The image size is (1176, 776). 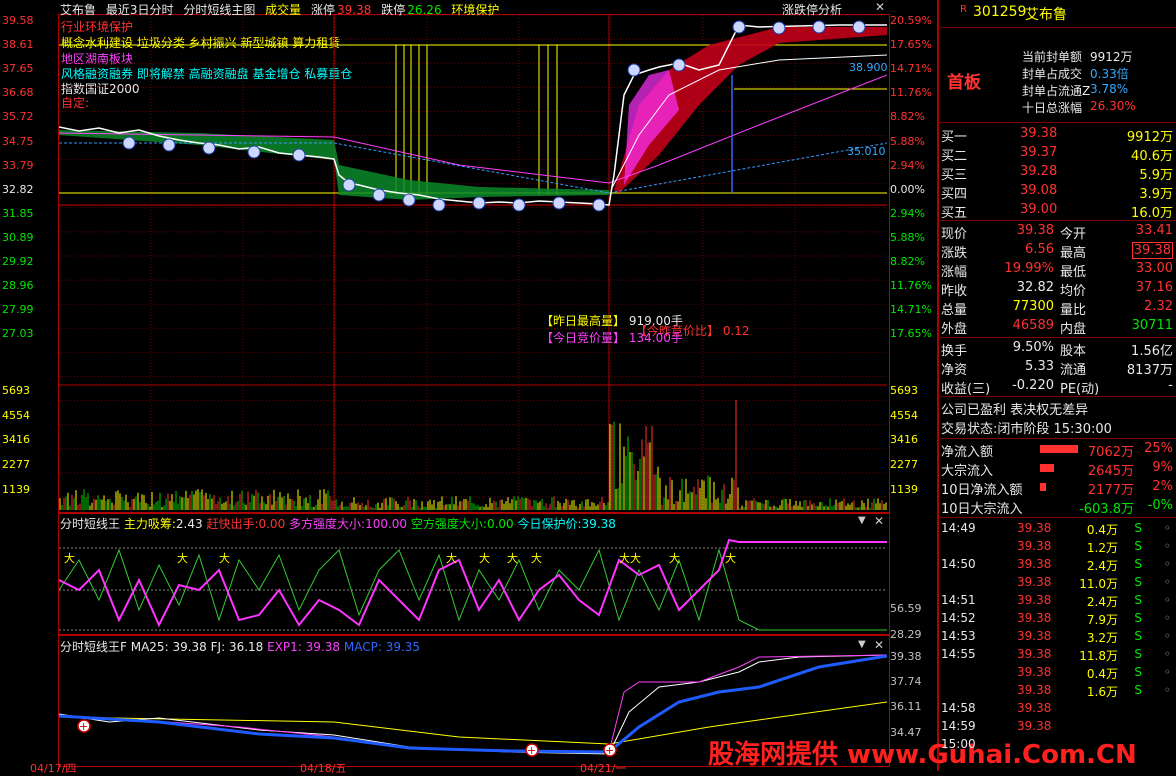 What do you see at coordinates (904, 465) in the screenshot?
I see `volume-tick-right: 2277` at bounding box center [904, 465].